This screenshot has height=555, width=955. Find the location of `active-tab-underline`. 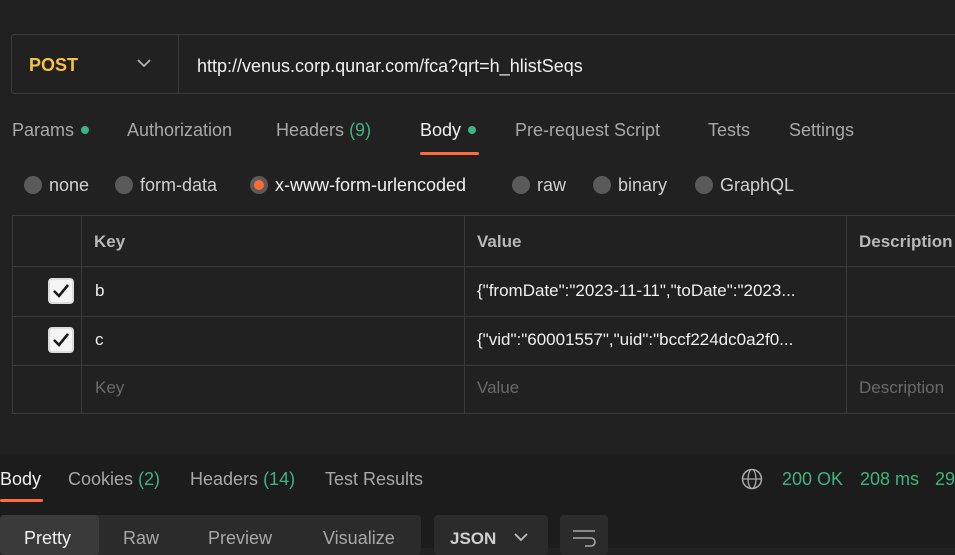

active-tab-underline is located at coordinates (449, 153).